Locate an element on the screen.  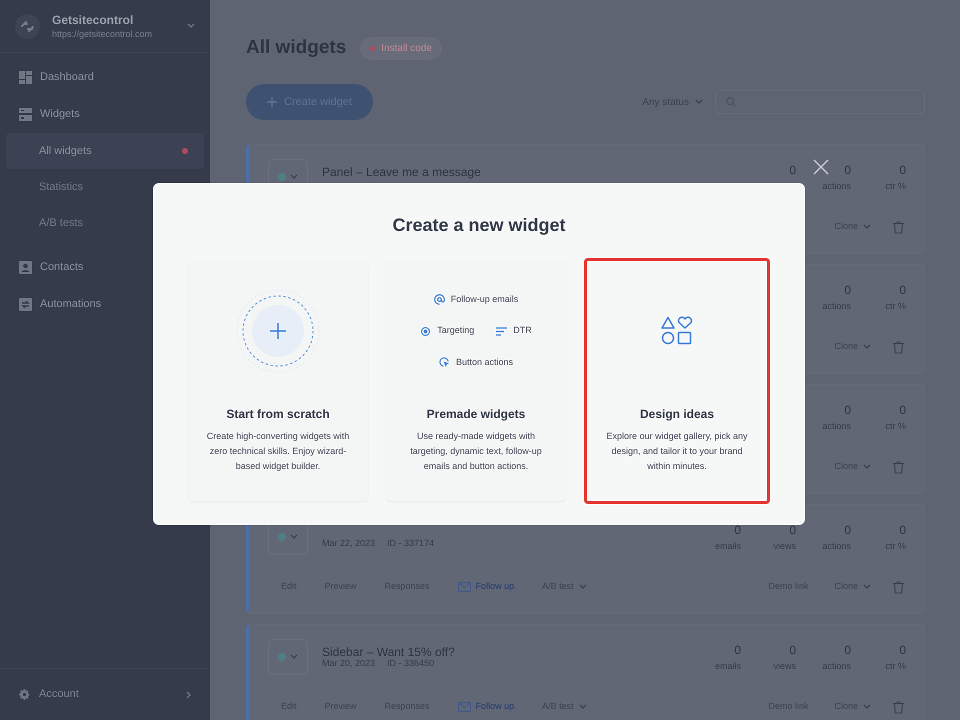
shapes-icon is located at coordinates (677, 331).